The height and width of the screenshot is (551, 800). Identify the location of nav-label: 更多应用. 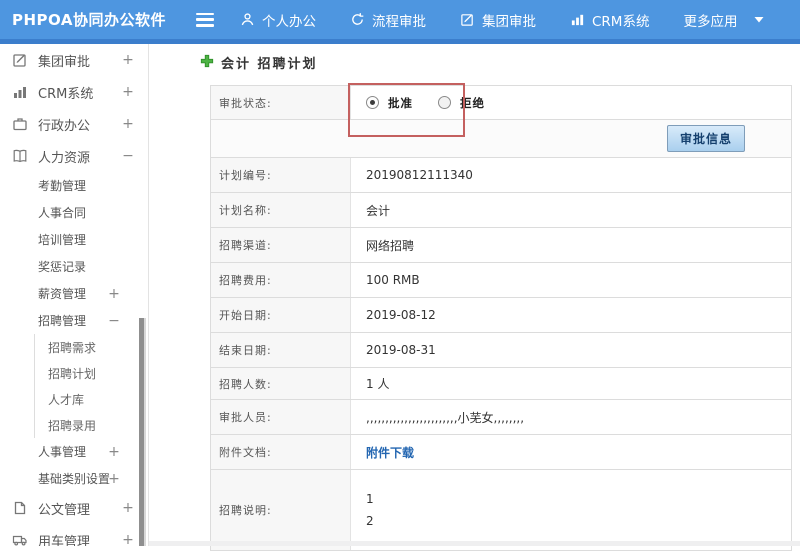
(710, 21).